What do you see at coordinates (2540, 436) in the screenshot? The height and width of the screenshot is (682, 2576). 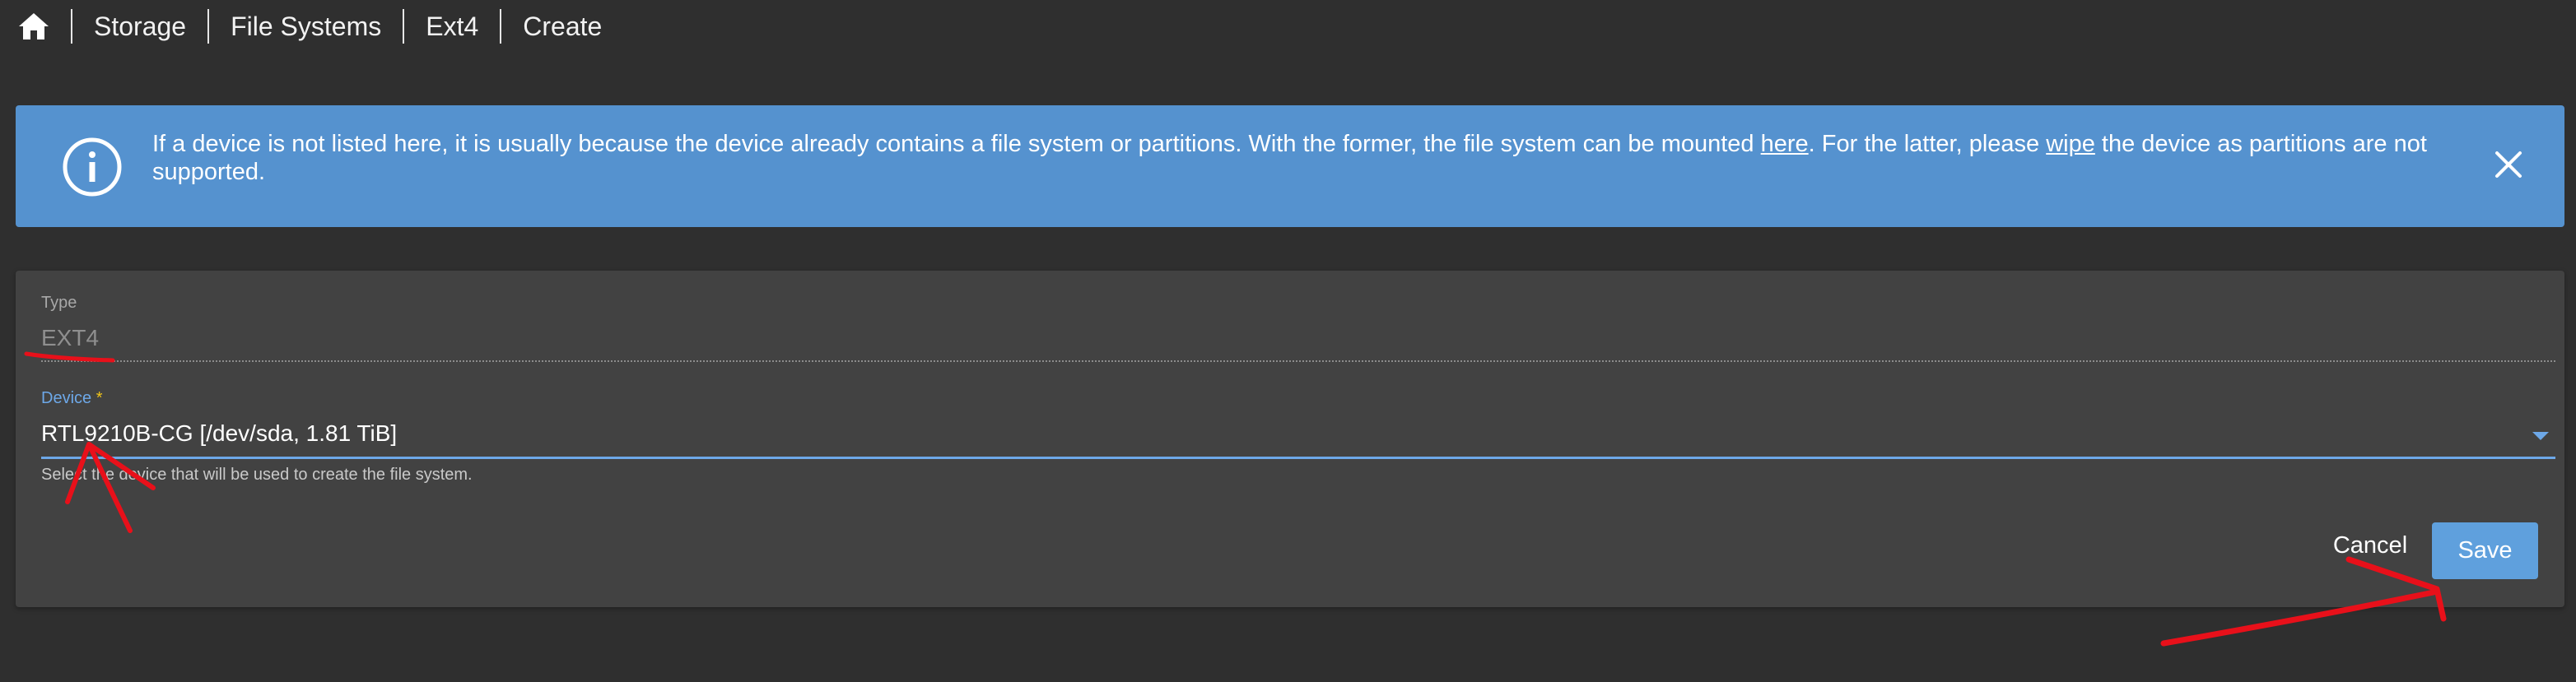 I see `dropdown-arrow-icon` at bounding box center [2540, 436].